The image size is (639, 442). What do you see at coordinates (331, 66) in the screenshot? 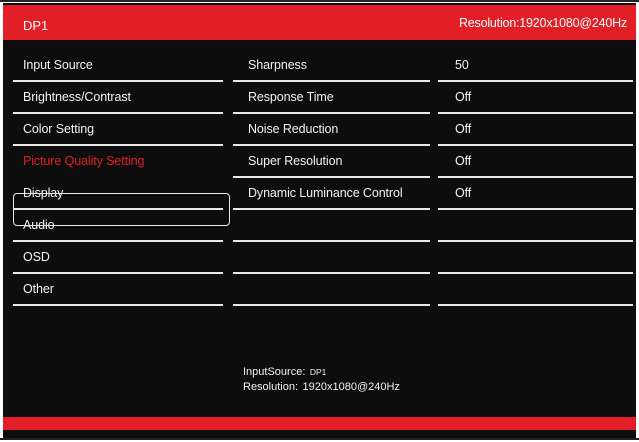
I see `submenu-item-sharpness: Sharpness` at bounding box center [331, 66].